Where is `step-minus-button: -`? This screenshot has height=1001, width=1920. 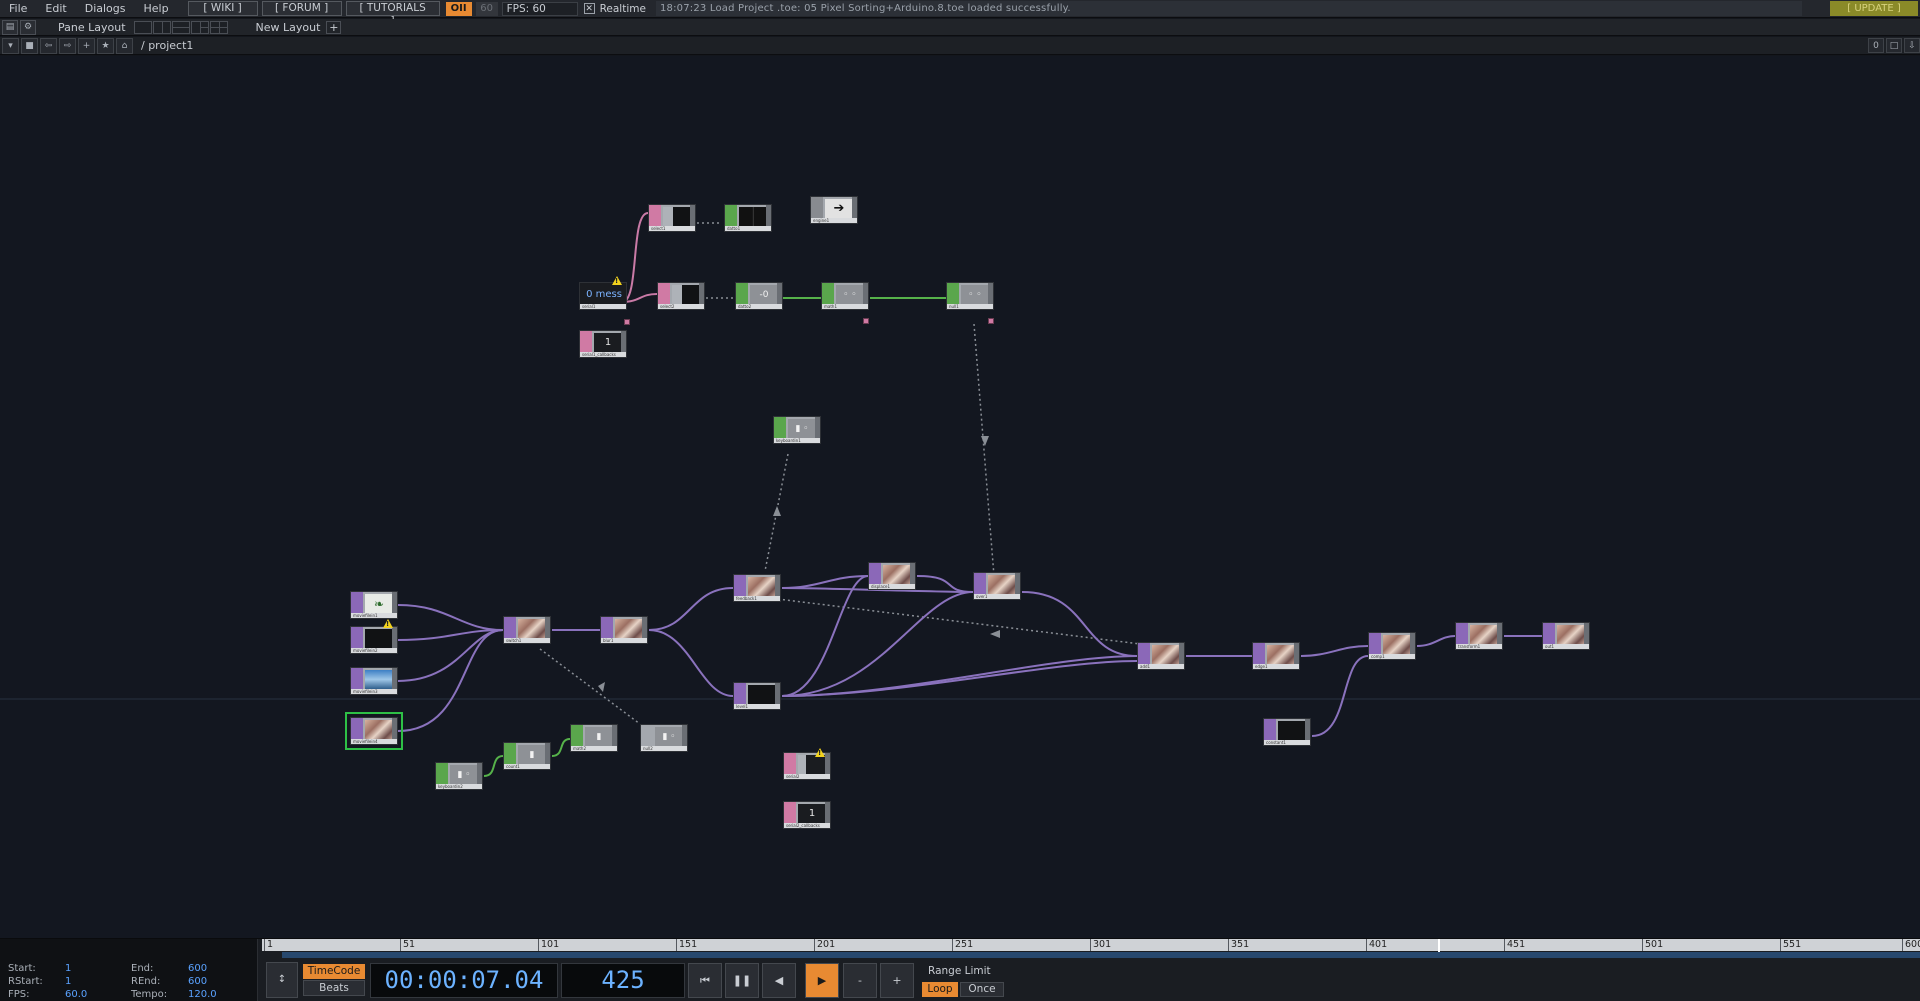
step-minus-button: - is located at coordinates (860, 980).